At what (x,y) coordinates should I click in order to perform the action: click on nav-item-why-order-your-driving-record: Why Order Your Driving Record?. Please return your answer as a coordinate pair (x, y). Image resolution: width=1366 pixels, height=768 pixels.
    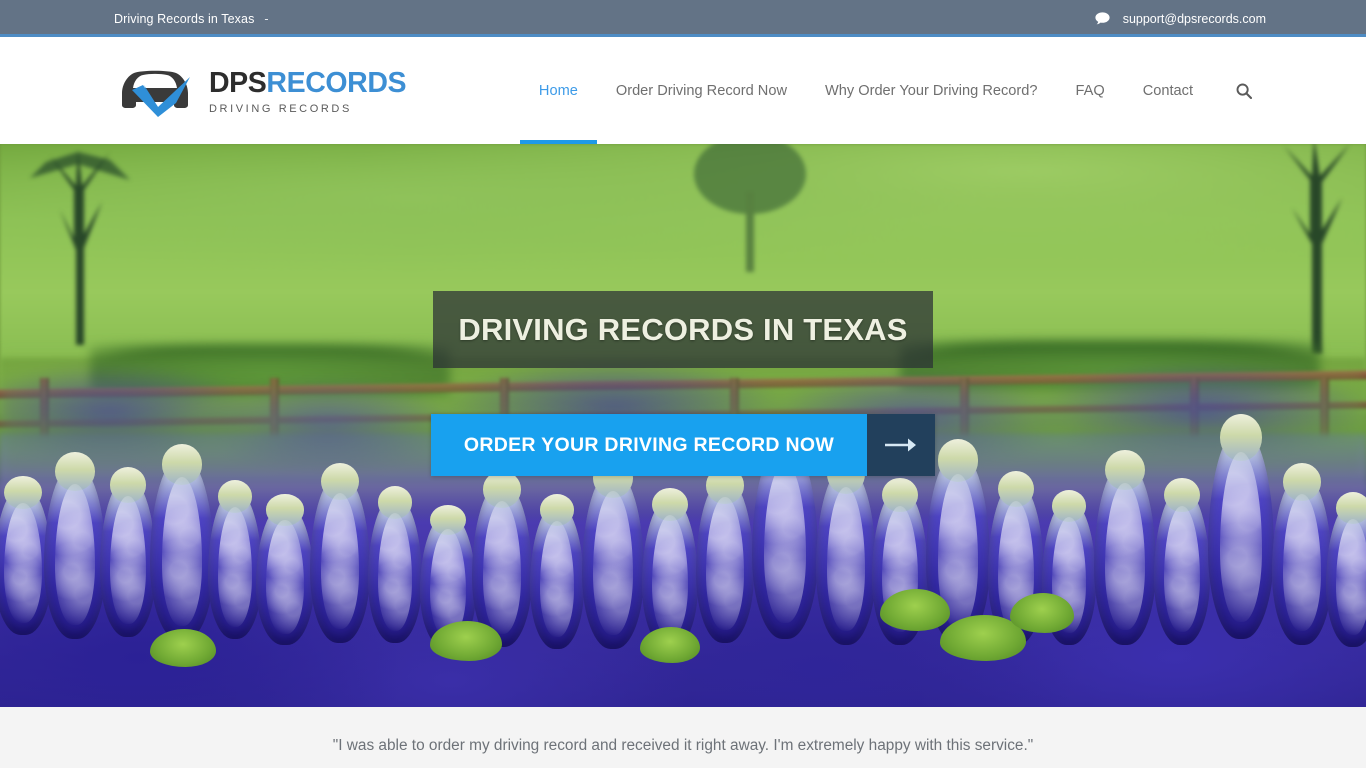
    Looking at the image, I should click on (931, 90).